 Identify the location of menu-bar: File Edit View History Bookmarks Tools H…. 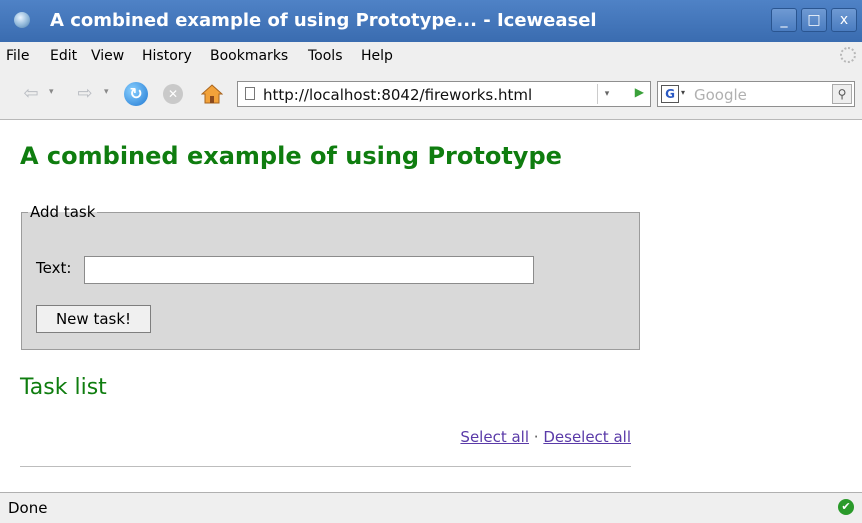
(431, 56).